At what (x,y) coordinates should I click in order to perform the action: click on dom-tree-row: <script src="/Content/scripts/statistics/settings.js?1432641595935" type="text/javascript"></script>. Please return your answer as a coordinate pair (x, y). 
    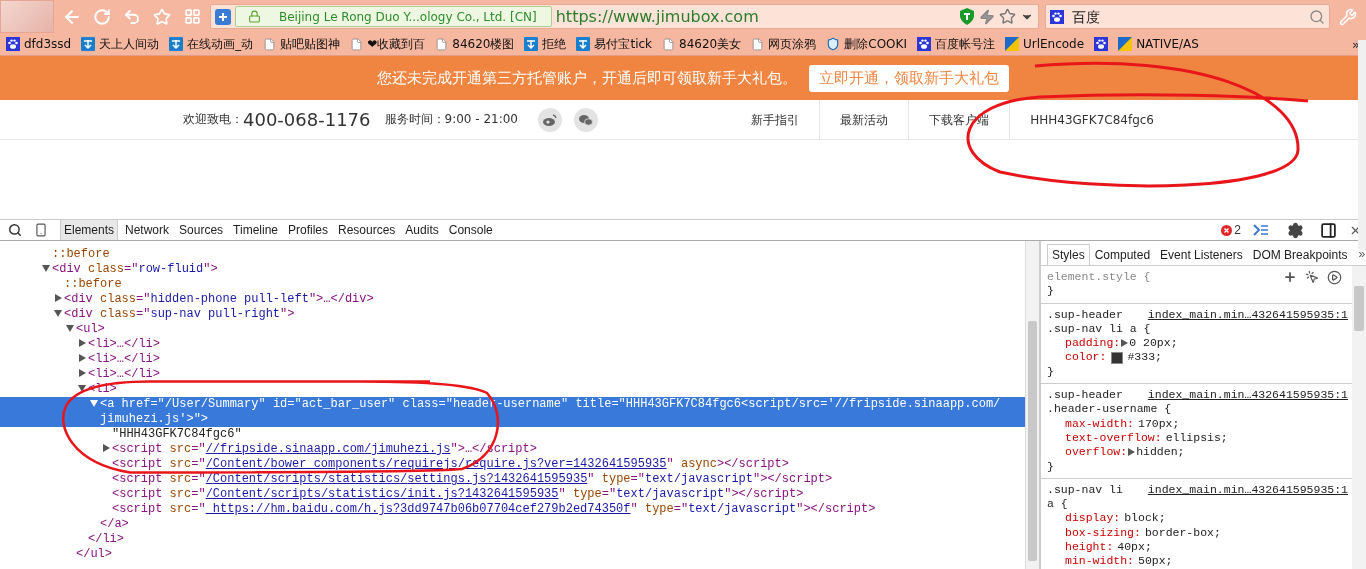
    Looking at the image, I should click on (512, 479).